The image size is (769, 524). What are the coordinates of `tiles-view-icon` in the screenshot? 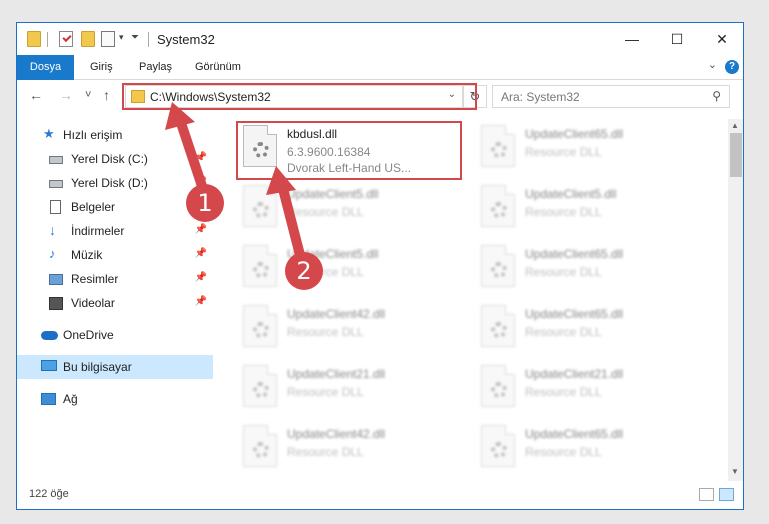 It's located at (726, 494).